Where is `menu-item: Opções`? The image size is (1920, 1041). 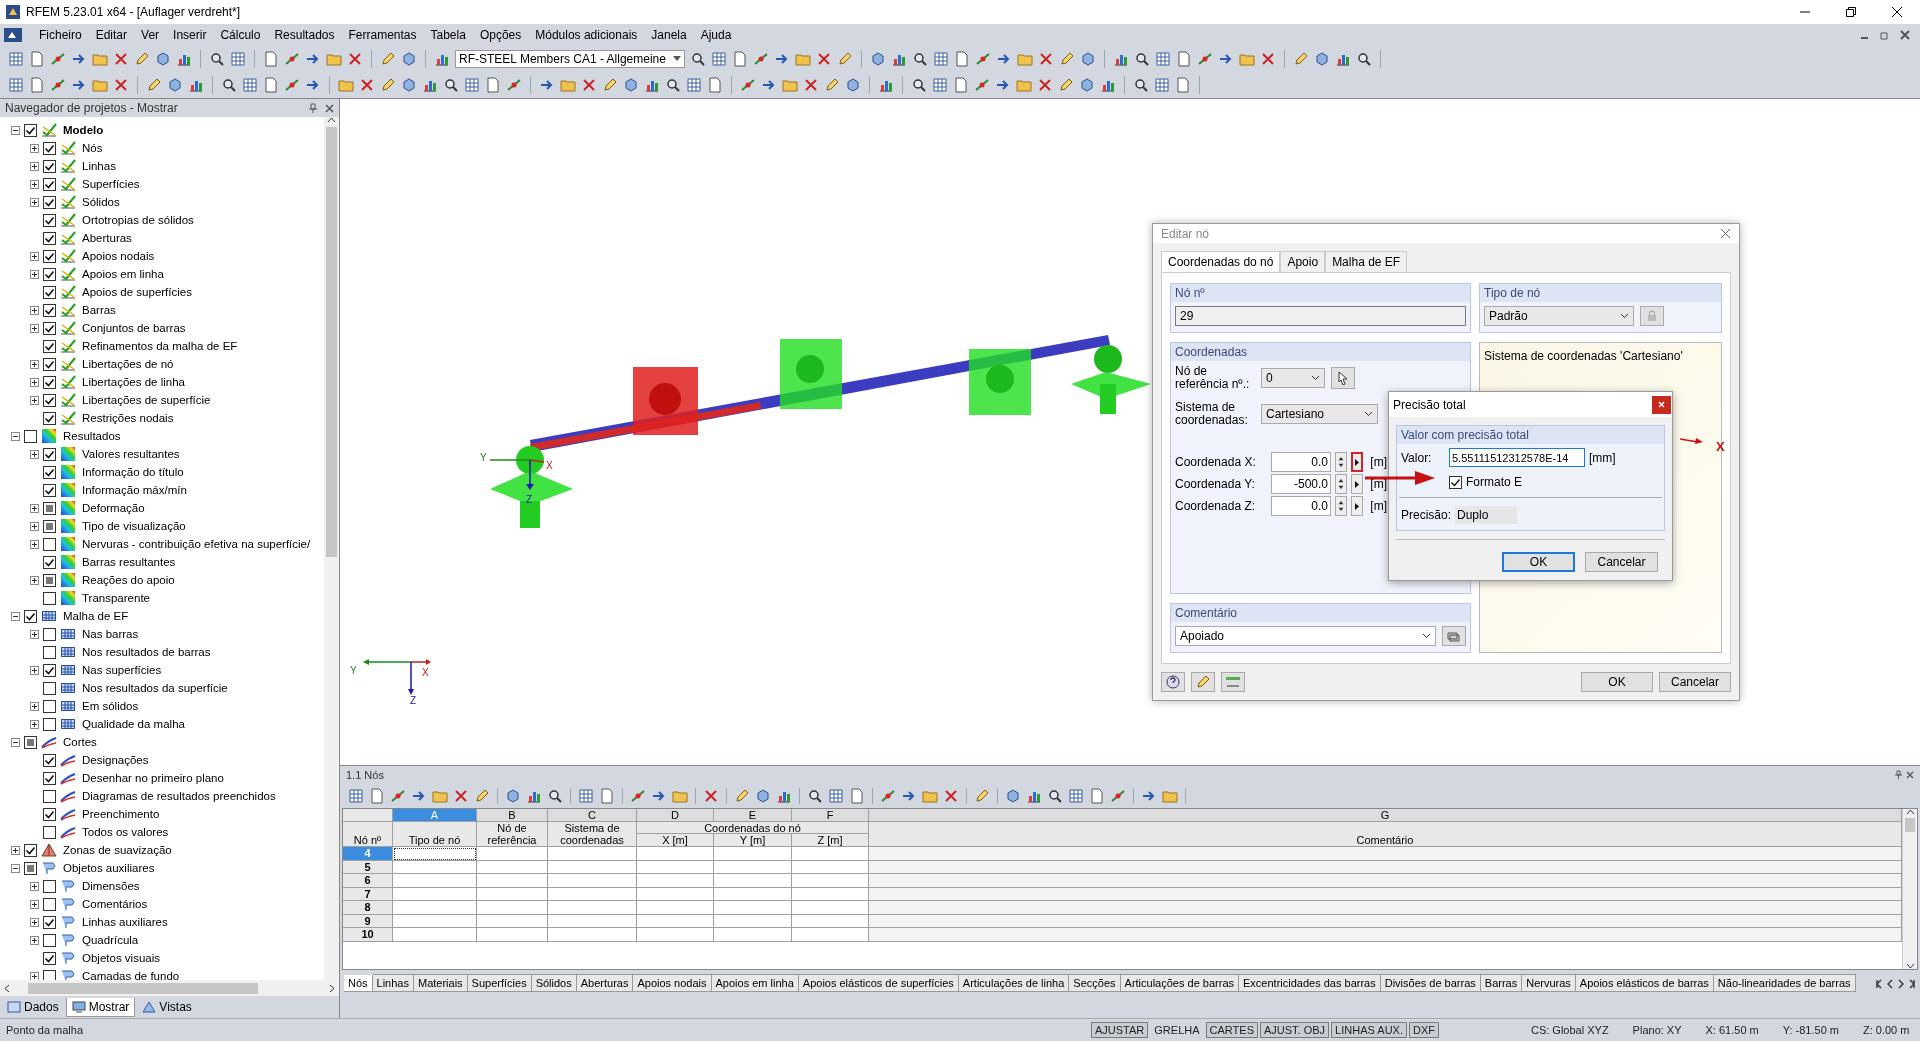
menu-item: Opções is located at coordinates (500, 35).